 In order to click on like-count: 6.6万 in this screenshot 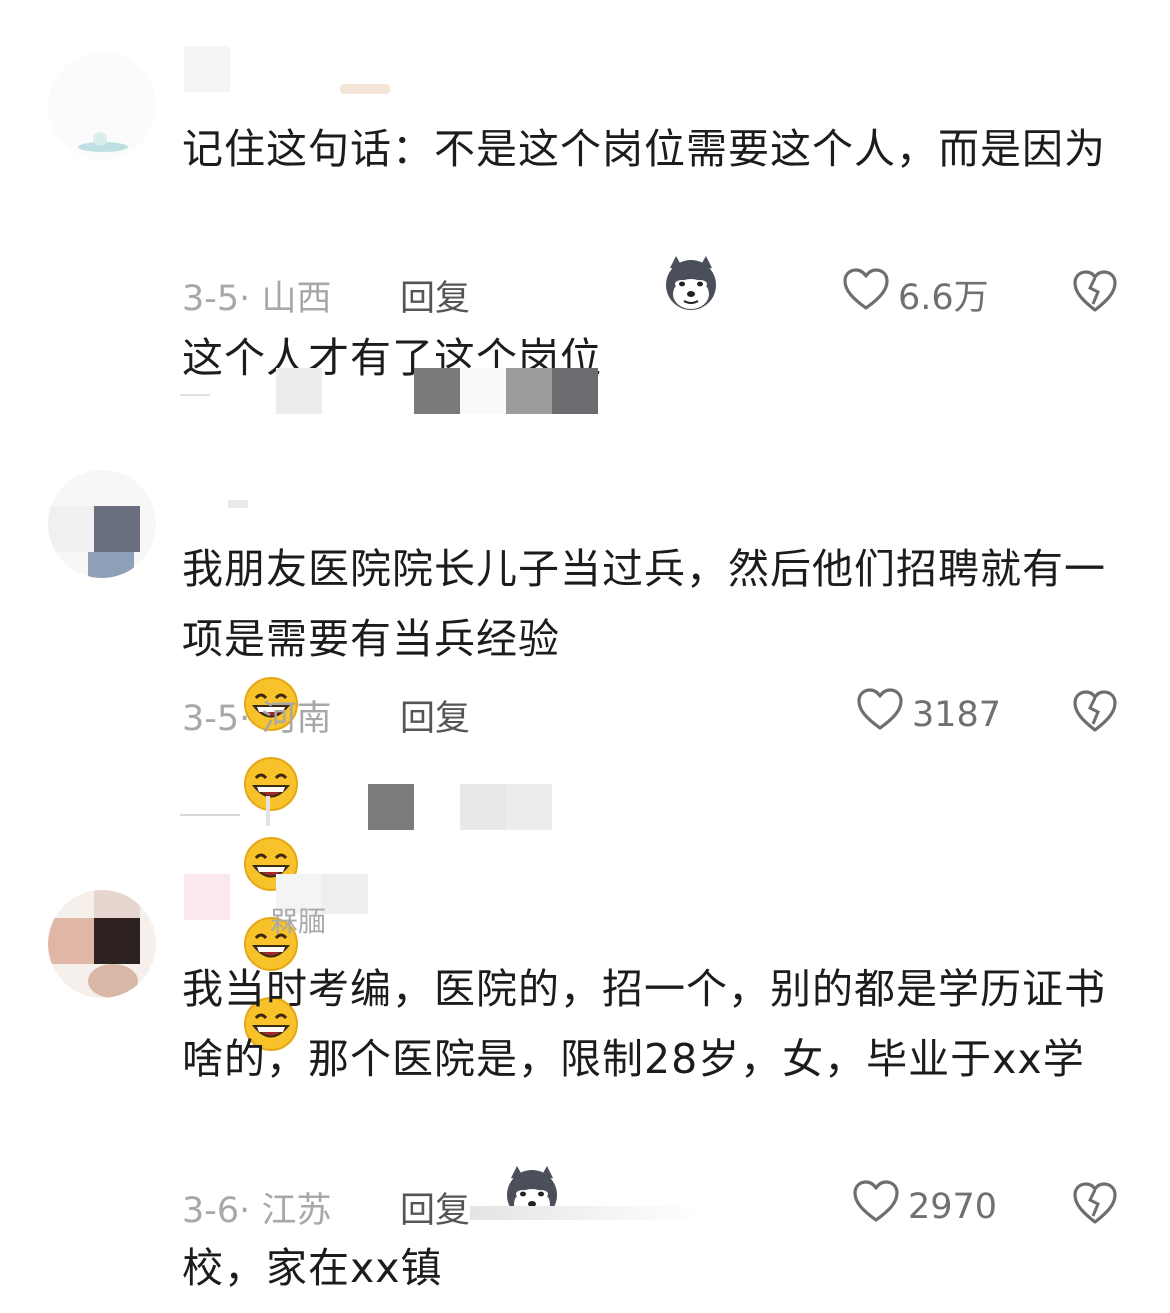, I will do `click(943, 298)`.